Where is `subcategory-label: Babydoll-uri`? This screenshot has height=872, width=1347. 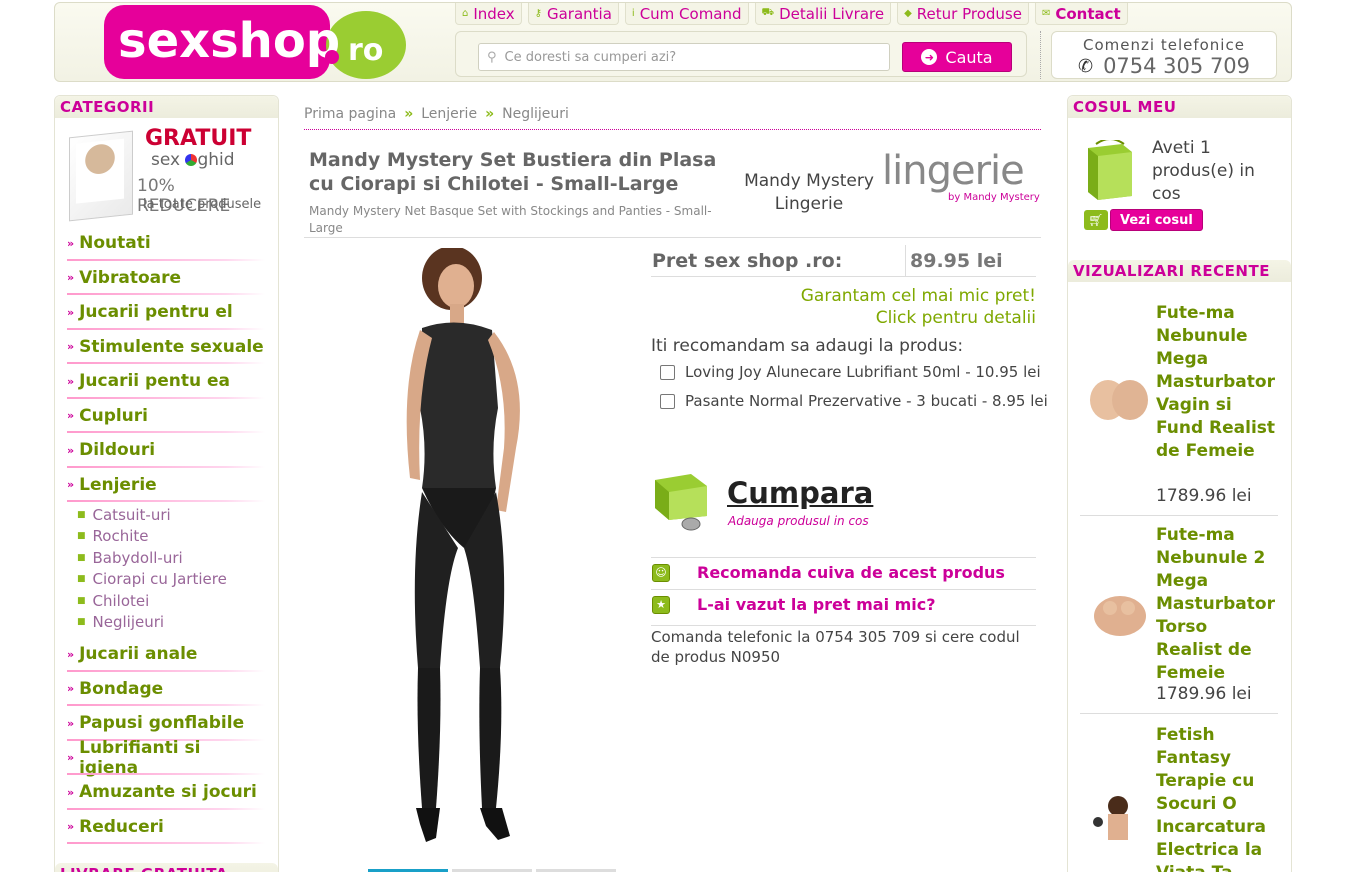
subcategory-label: Babydoll-uri is located at coordinates (137, 557).